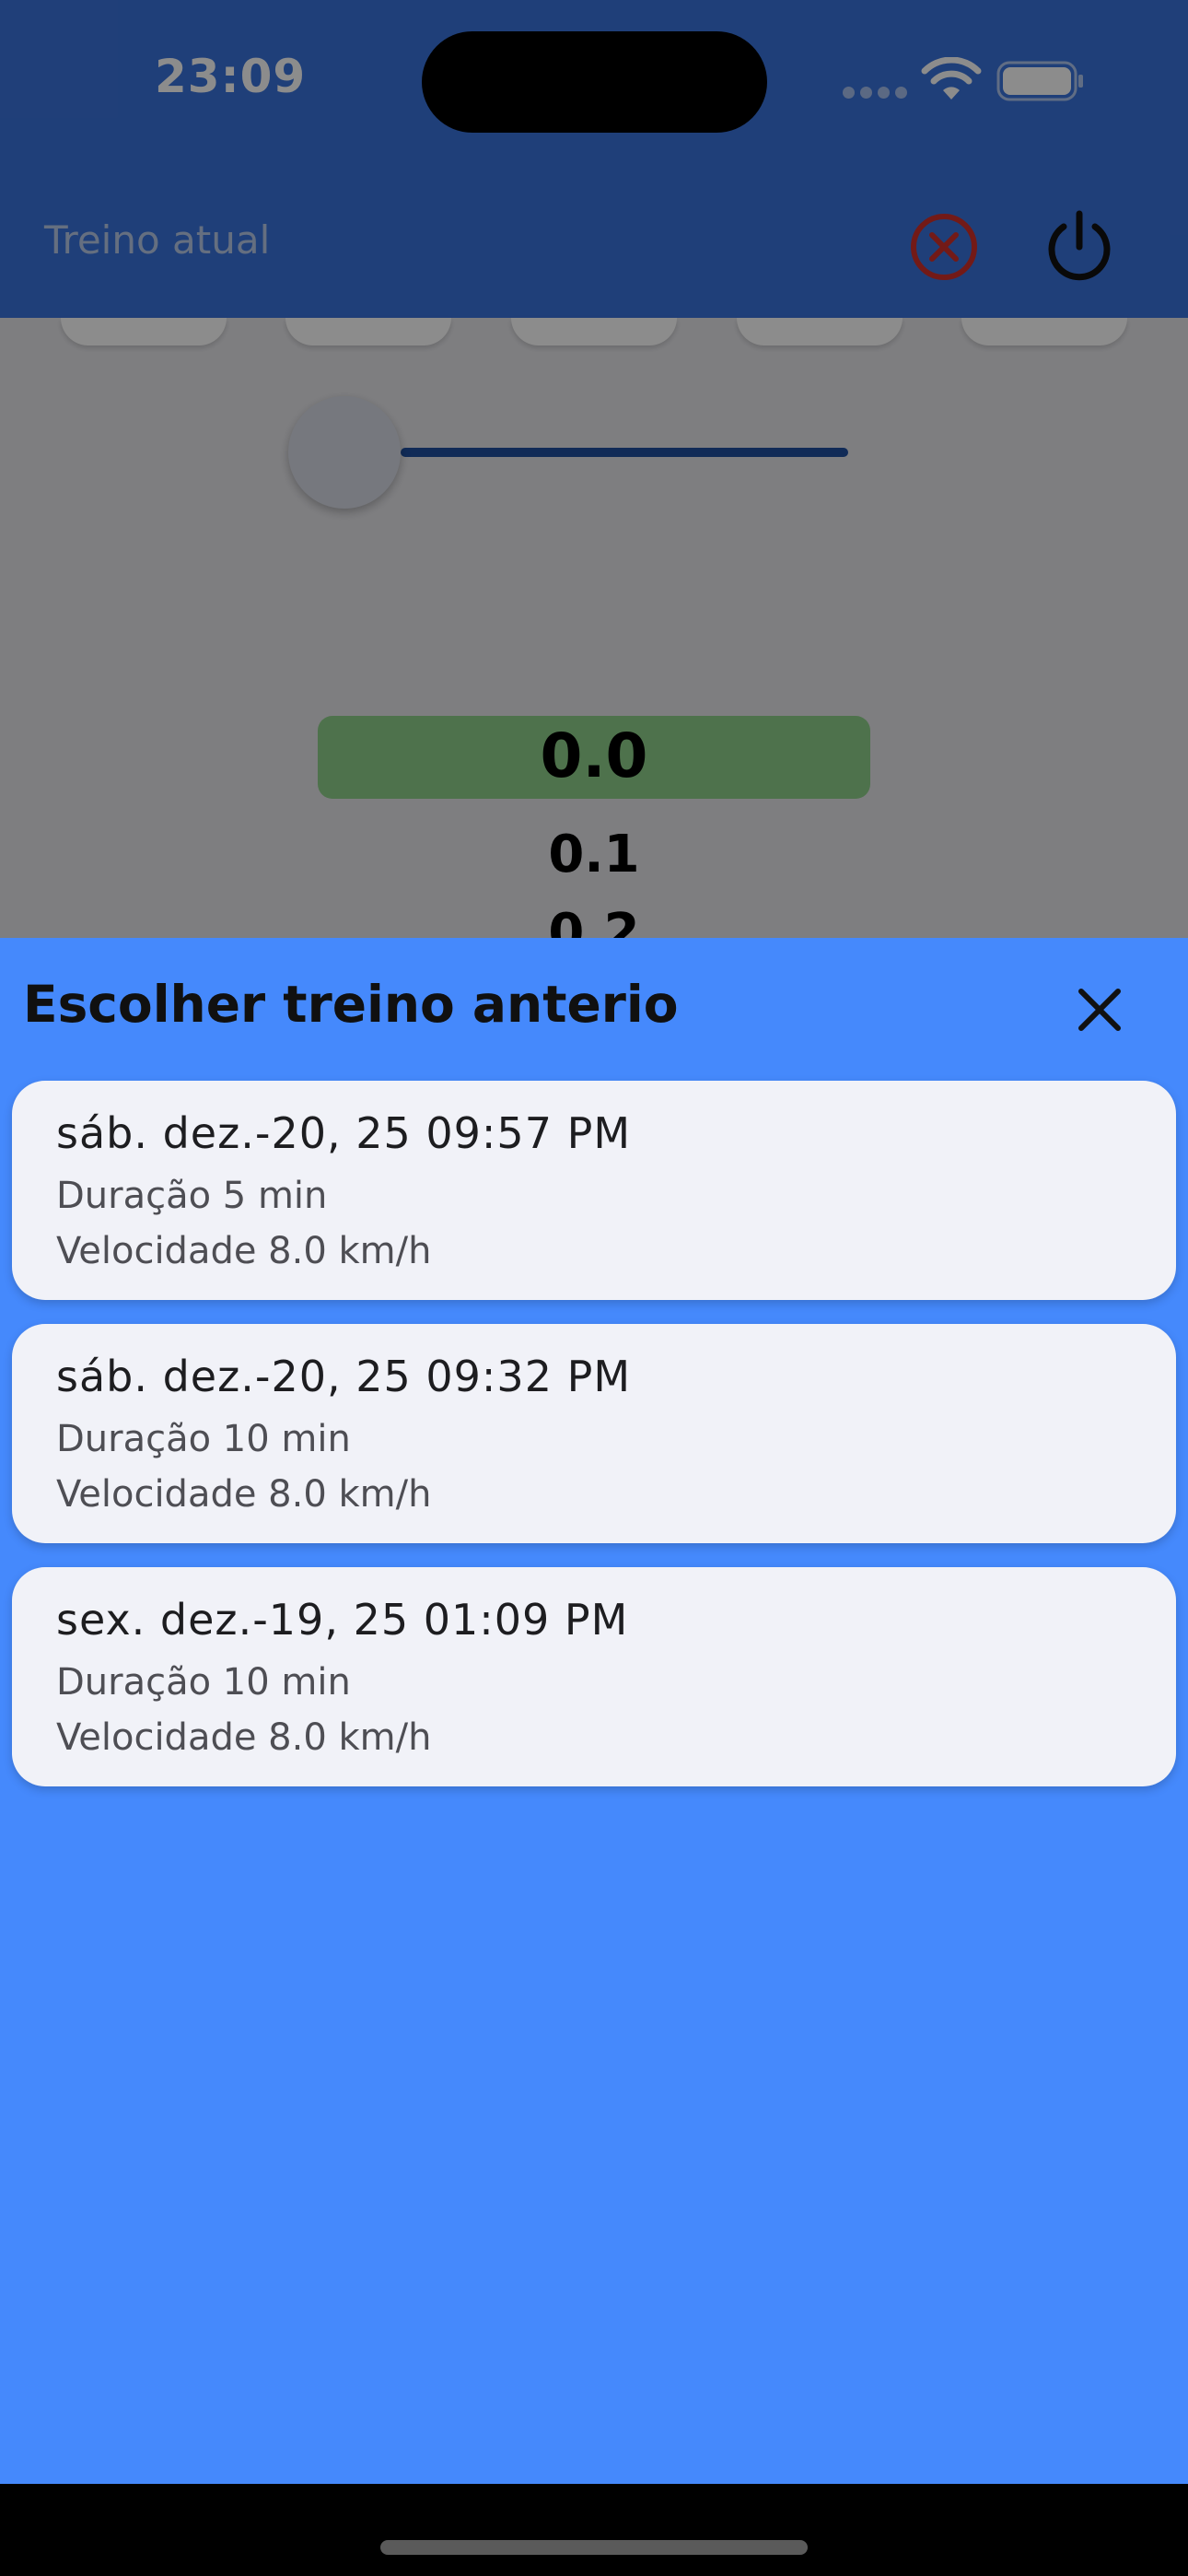 This screenshot has width=1188, height=2576. I want to click on sheet-title: Escolher treino anterio, so click(351, 1004).